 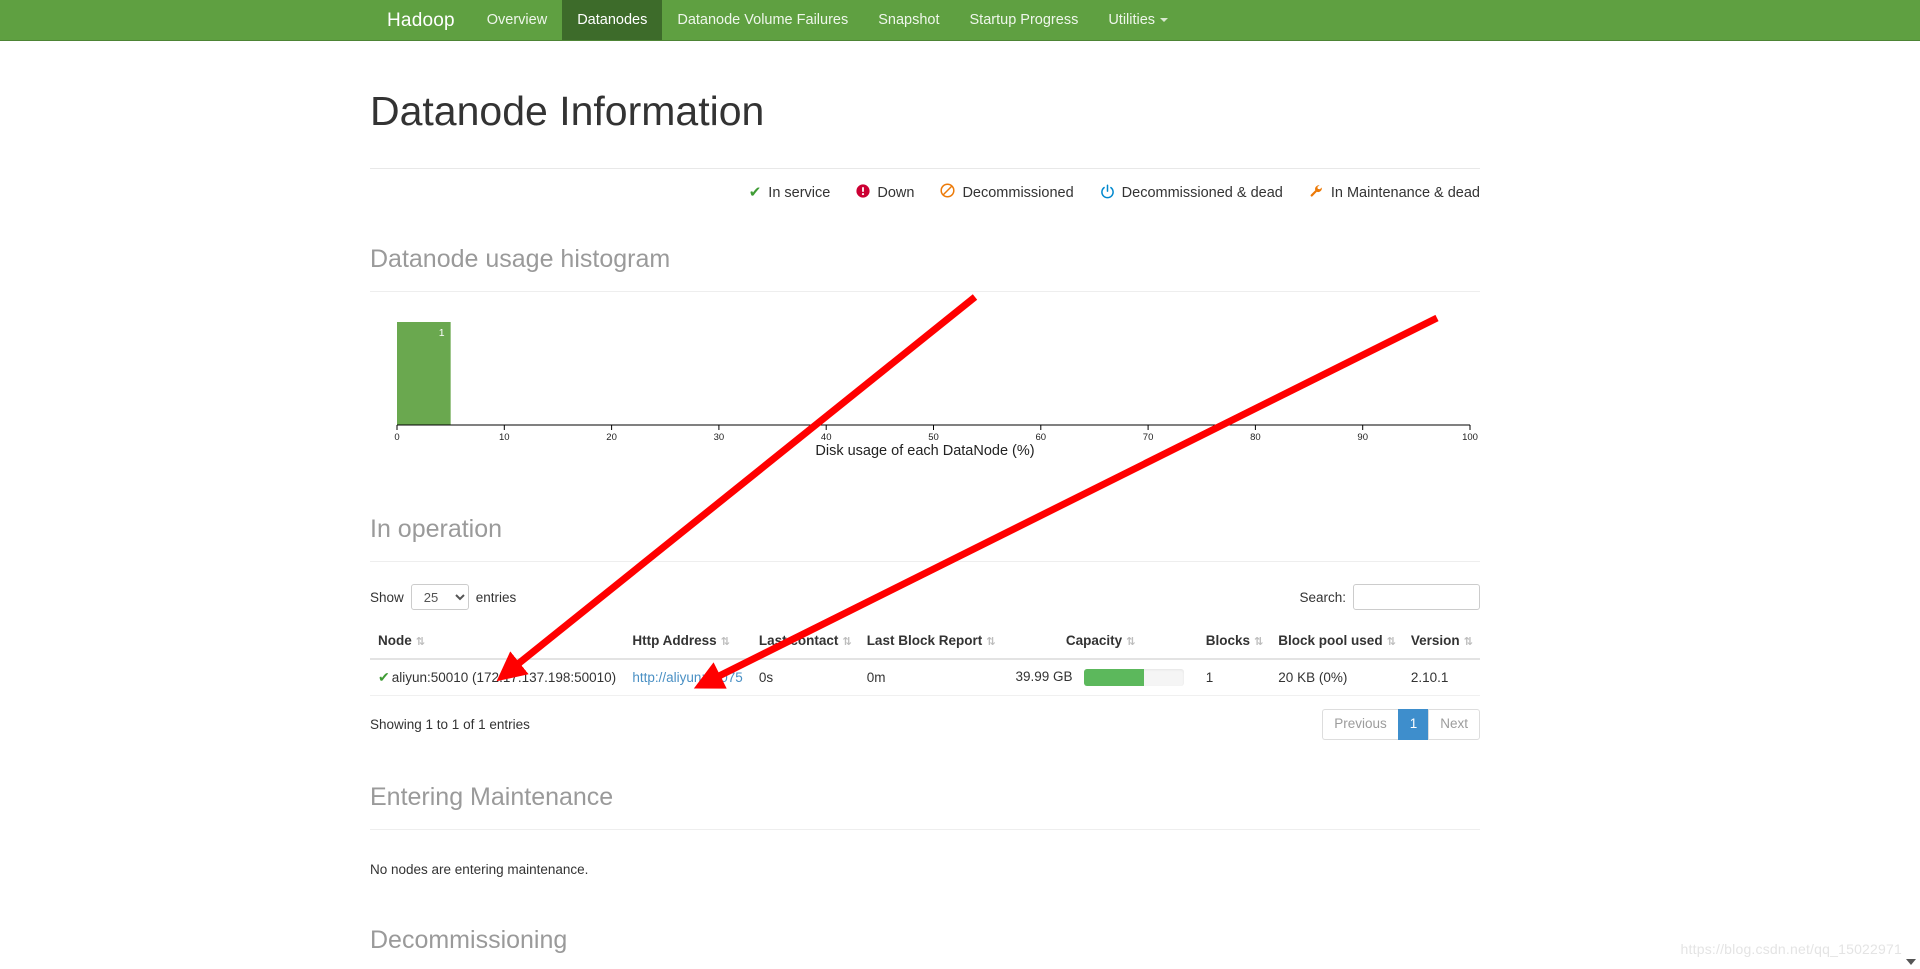 I want to click on nav-item-utilities: Utilities, so click(x=1138, y=20).